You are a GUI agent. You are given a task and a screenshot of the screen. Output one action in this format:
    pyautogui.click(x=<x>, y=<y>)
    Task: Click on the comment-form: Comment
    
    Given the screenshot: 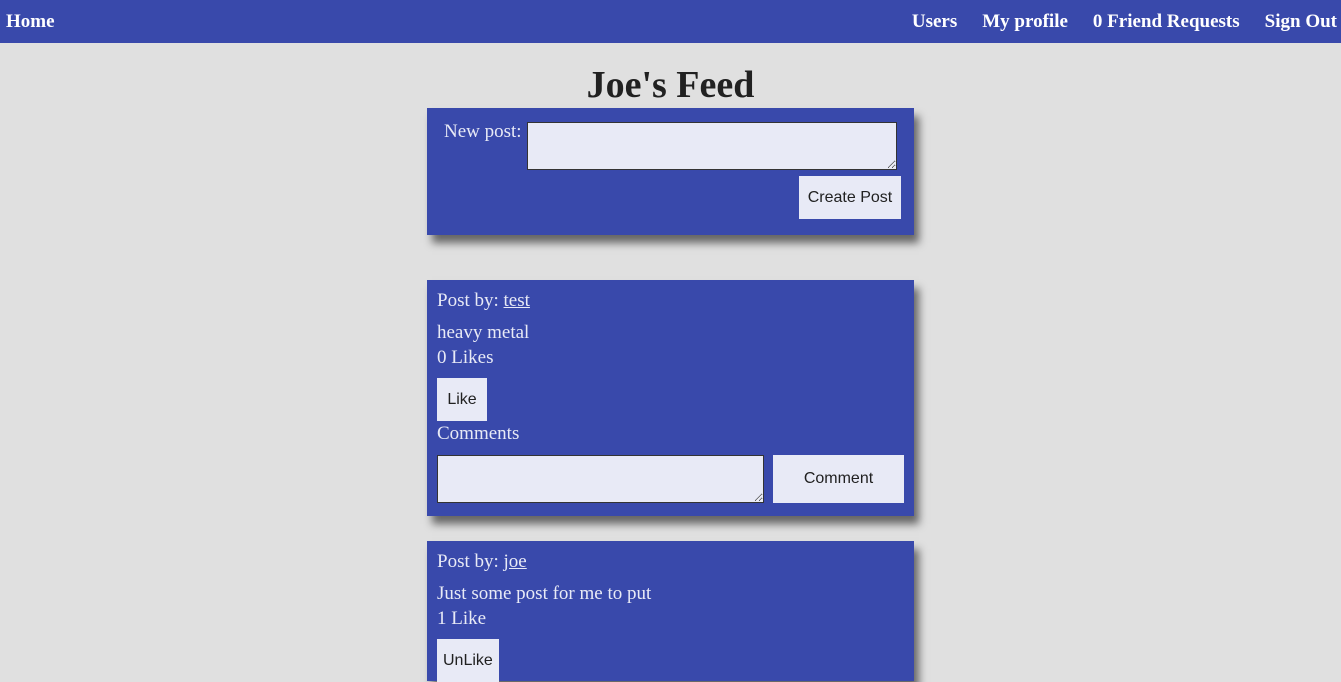 What is the action you would take?
    pyautogui.click(x=670, y=479)
    